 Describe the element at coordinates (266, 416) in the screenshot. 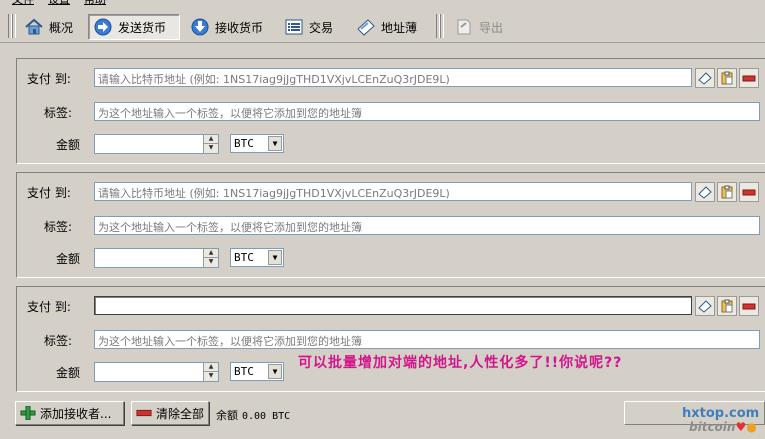

I see `balance-value: 0.00 BTC` at that location.